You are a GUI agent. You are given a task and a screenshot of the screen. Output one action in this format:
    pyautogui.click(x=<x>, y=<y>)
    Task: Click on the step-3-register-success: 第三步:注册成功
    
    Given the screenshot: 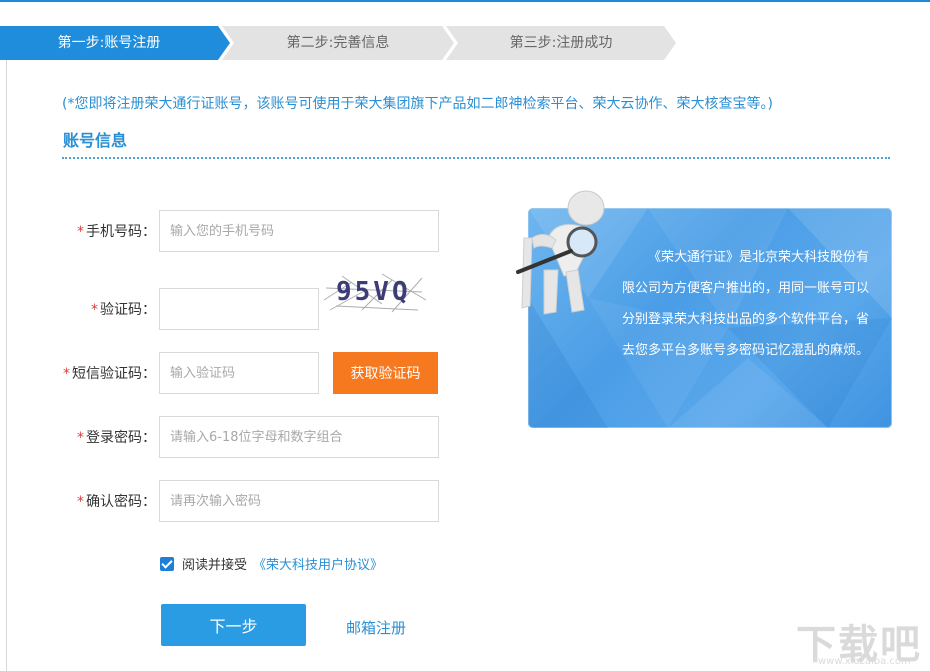 What is the action you would take?
    pyautogui.click(x=561, y=43)
    